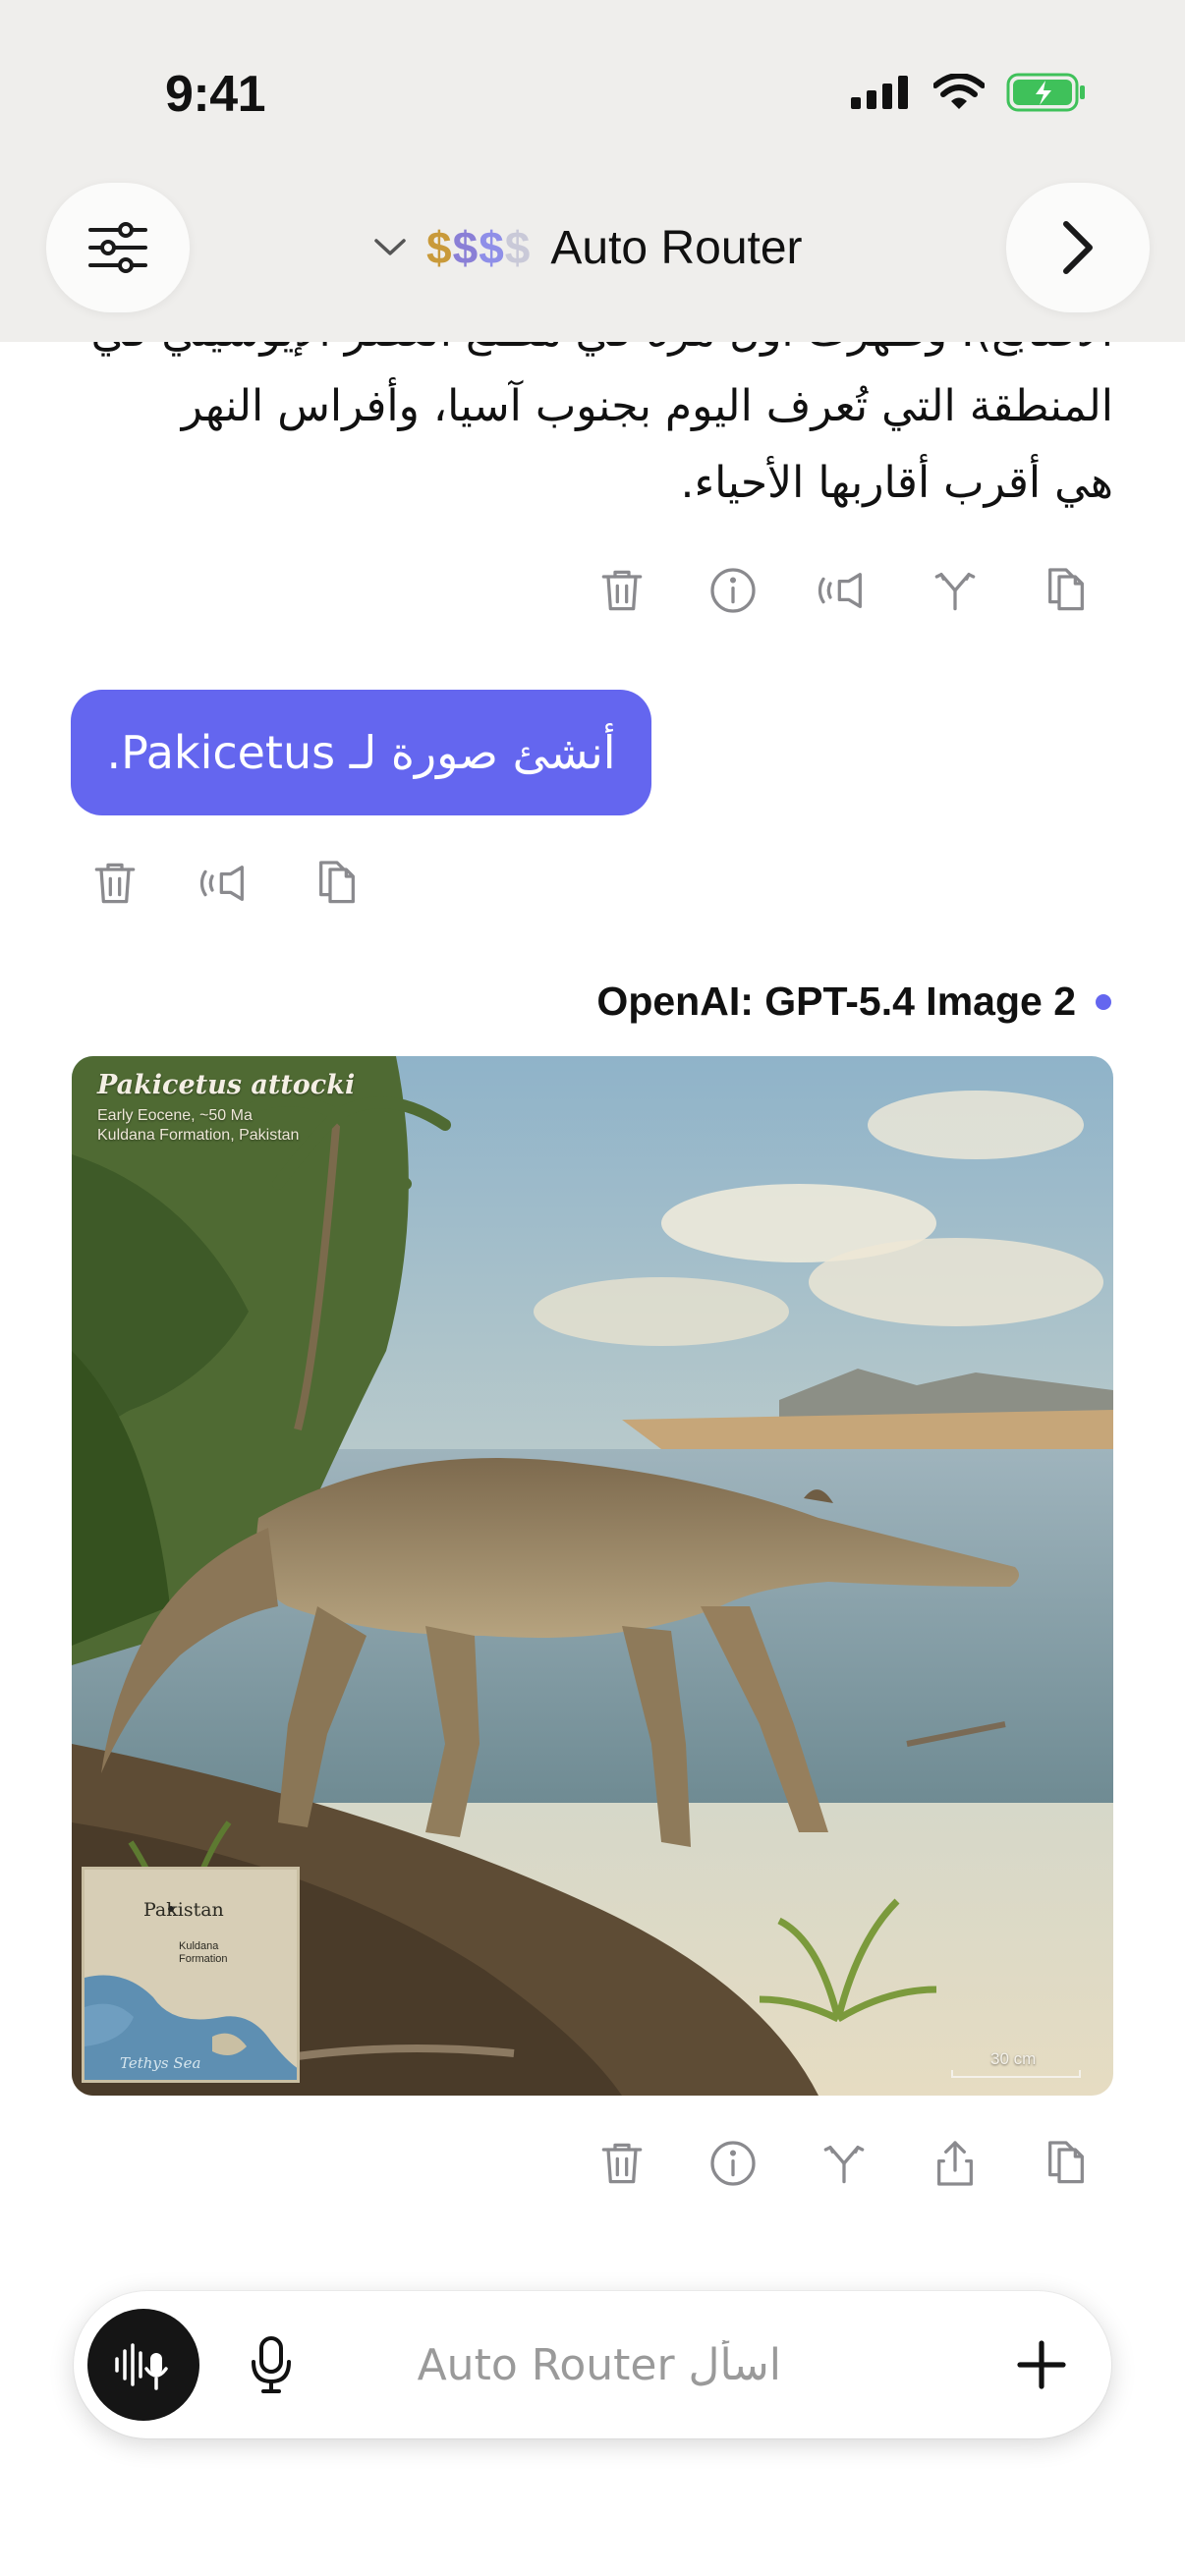 The height and width of the screenshot is (2576, 1185). I want to click on add-attachment-button, so click(1041, 2364).